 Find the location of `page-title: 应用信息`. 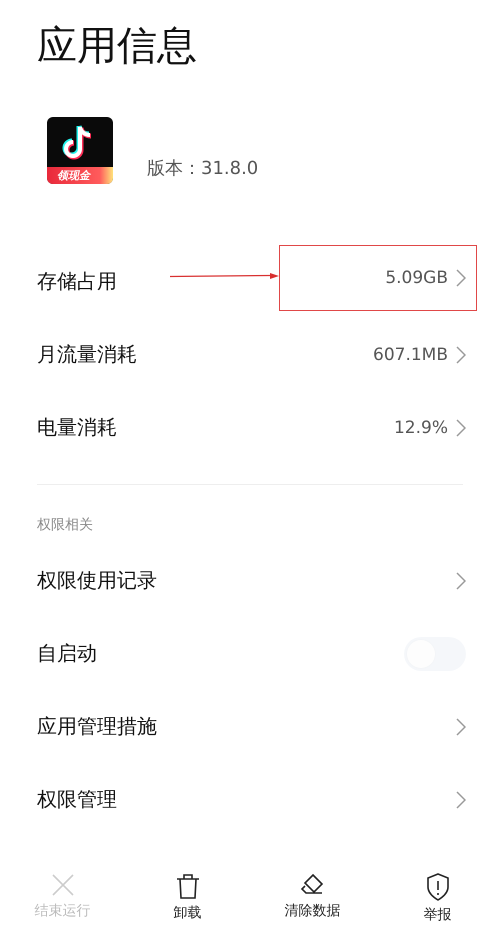

page-title: 应用信息 is located at coordinates (117, 46).